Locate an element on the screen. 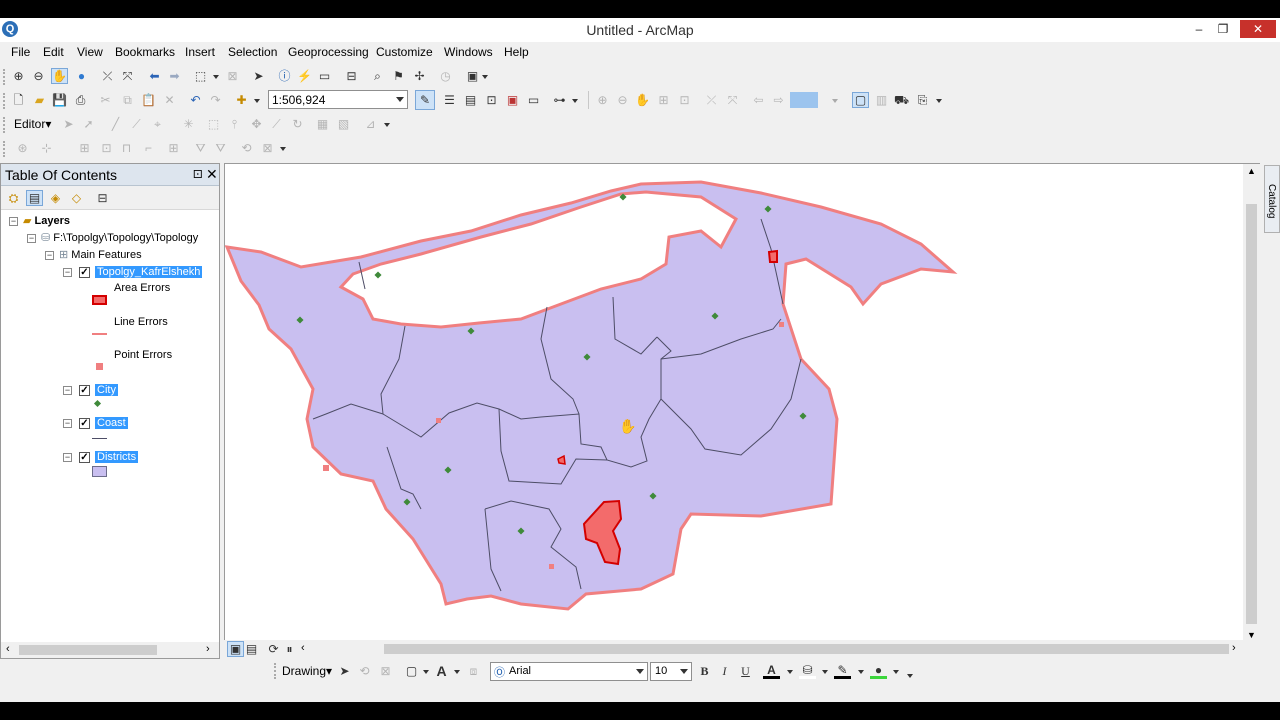 The height and width of the screenshot is (720, 1280). standard-toolbar-dropdown-icon is located at coordinates (575, 101).